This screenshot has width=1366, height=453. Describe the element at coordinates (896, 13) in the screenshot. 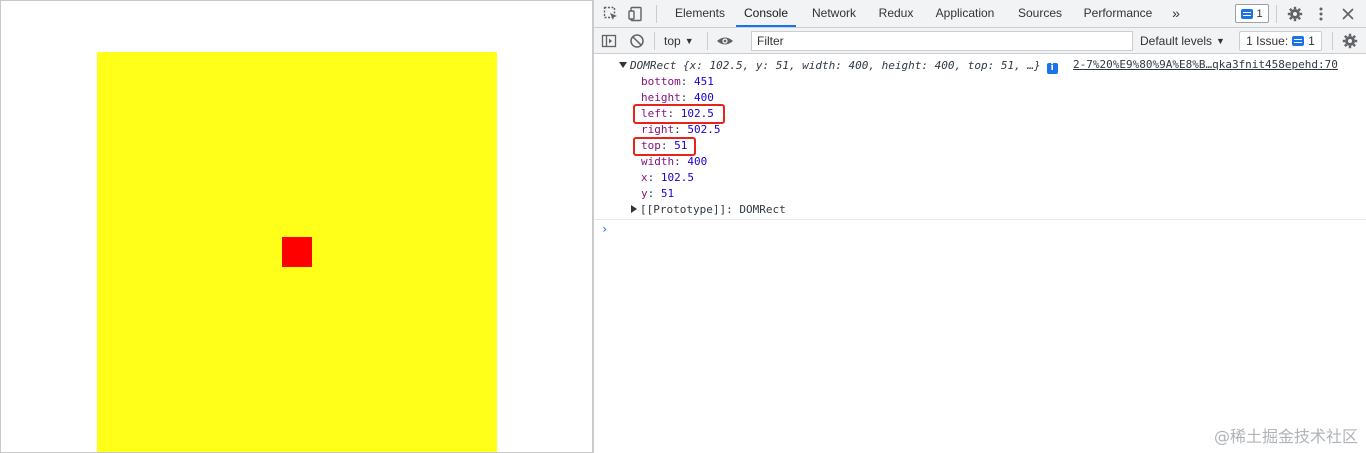

I see `tab-redux: Redux` at that location.